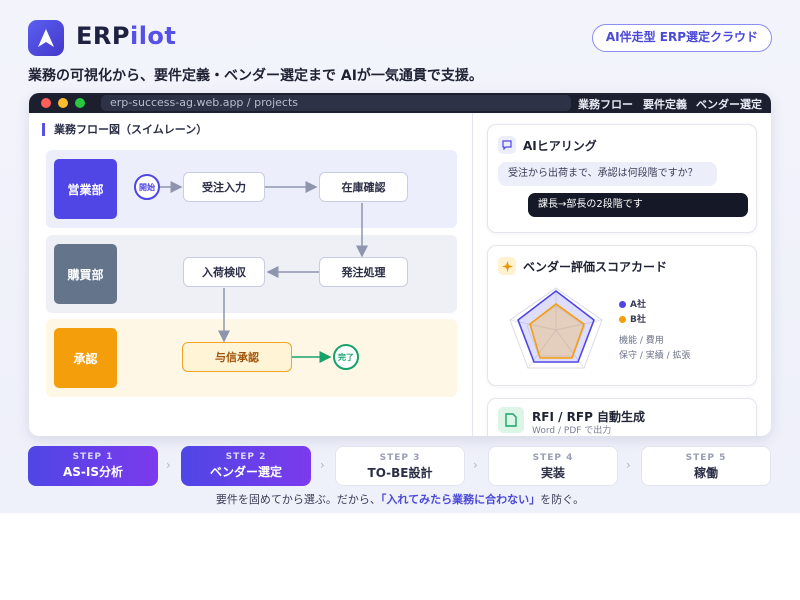 This screenshot has width=800, height=600. Describe the element at coordinates (147, 187) in the screenshot. I see `flow-start-node: 開始` at that location.